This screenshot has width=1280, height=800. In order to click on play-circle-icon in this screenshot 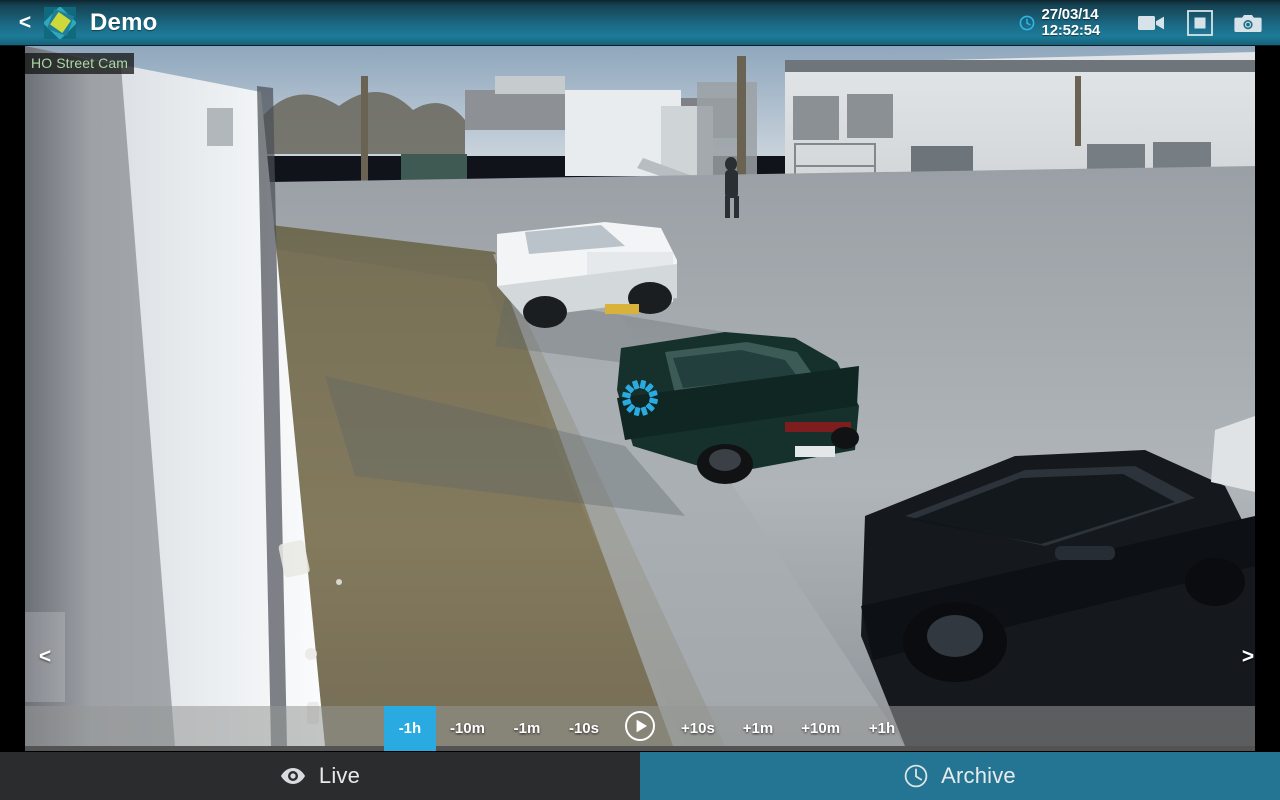, I will do `click(640, 728)`.